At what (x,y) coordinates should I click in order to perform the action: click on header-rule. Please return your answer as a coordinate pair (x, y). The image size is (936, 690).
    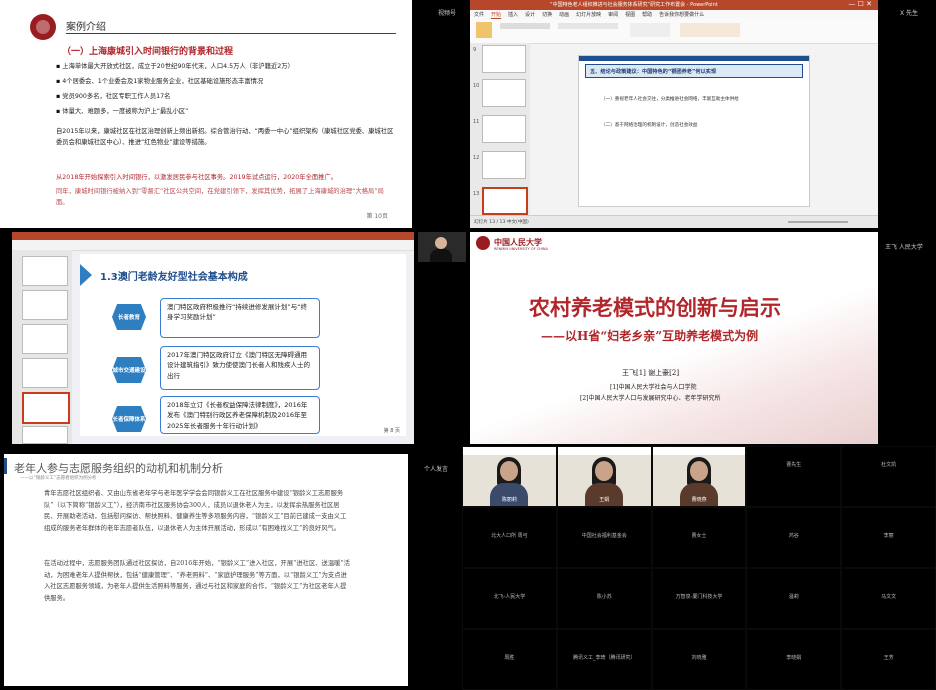
    Looking at the image, I should click on (231, 33).